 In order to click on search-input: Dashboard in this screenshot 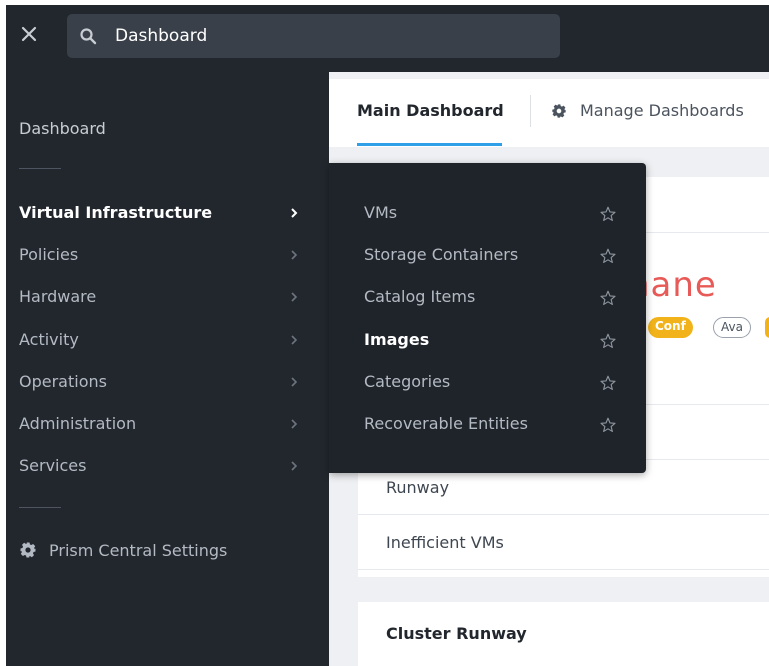, I will do `click(313, 36)`.